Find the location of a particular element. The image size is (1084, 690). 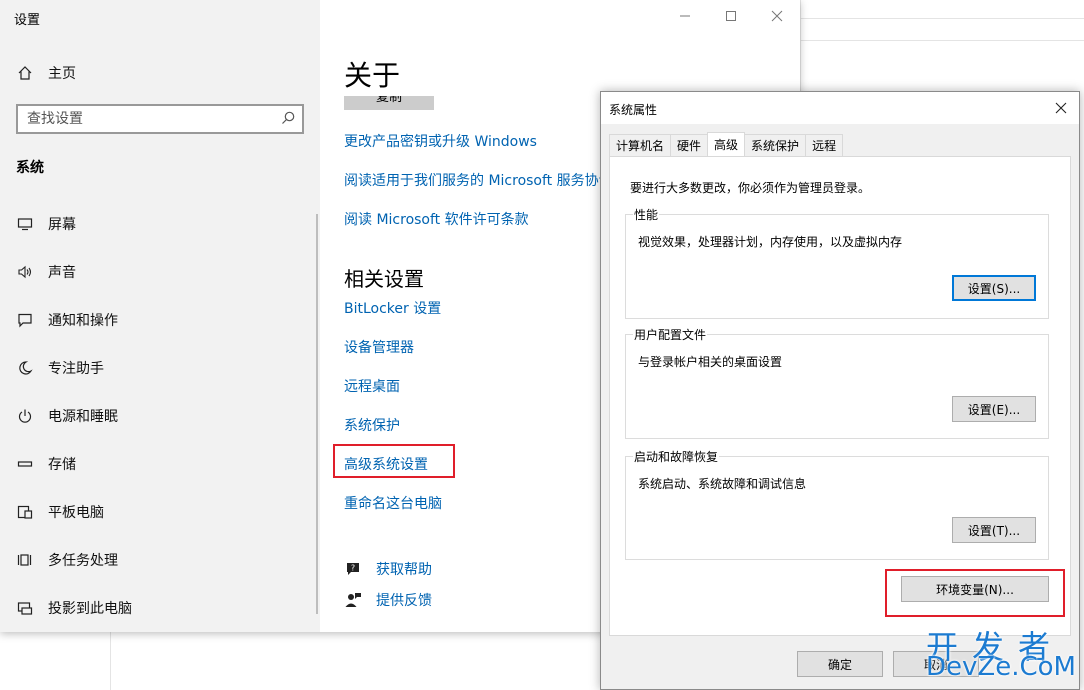

related-settings-title: 相关设置 is located at coordinates (384, 279).